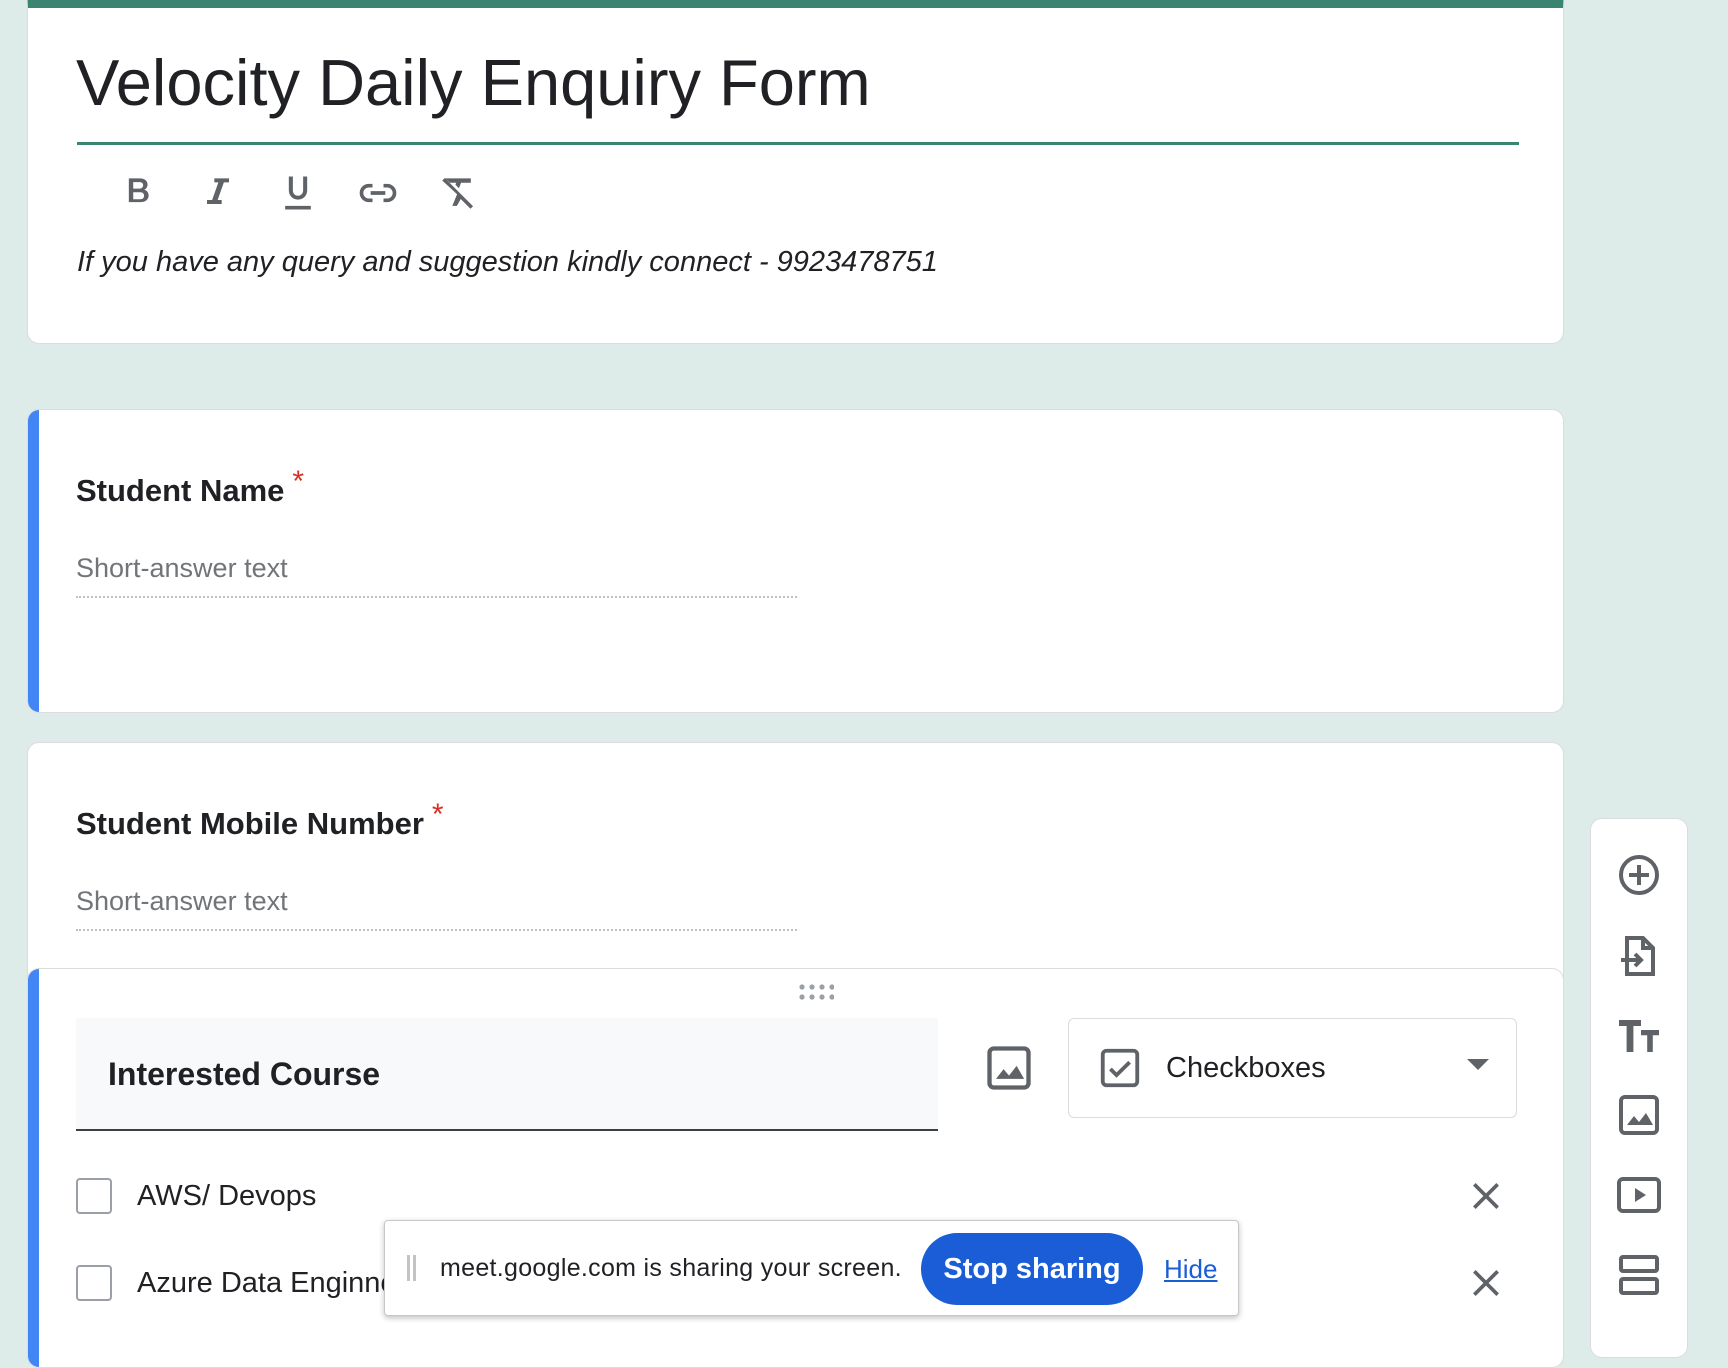 The width and height of the screenshot is (1728, 1368). Describe the element at coordinates (267, 1283) in the screenshot. I see `option-label: Azure Data Enginne` at that location.